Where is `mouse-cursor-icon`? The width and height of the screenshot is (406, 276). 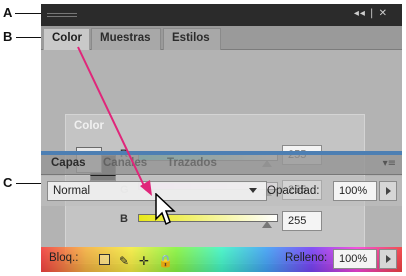
mouse-cursor-icon is located at coordinates (165, 209).